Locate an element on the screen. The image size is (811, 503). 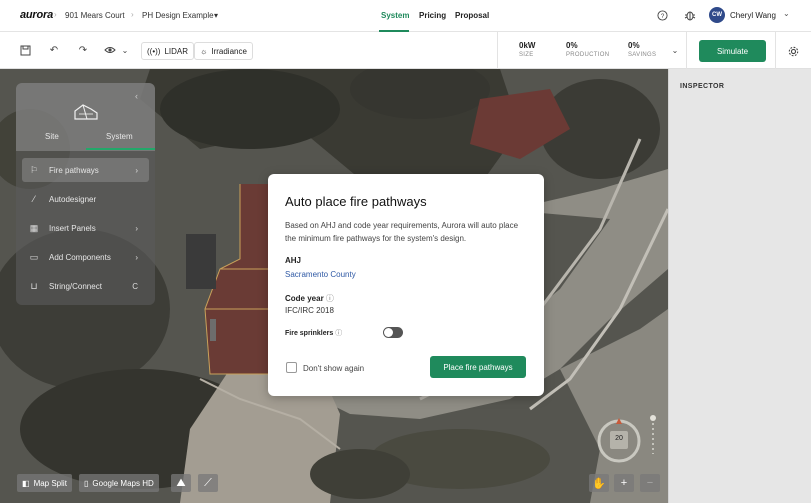
metric-production: 0% PRODUCTION is located at coordinates (587, 49).